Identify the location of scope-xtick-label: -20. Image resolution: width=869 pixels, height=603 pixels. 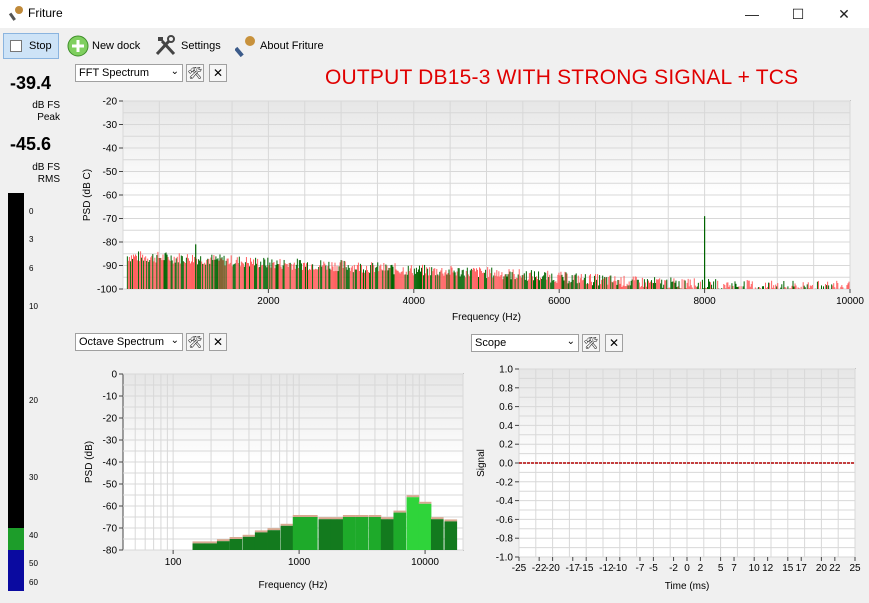
(552, 568).